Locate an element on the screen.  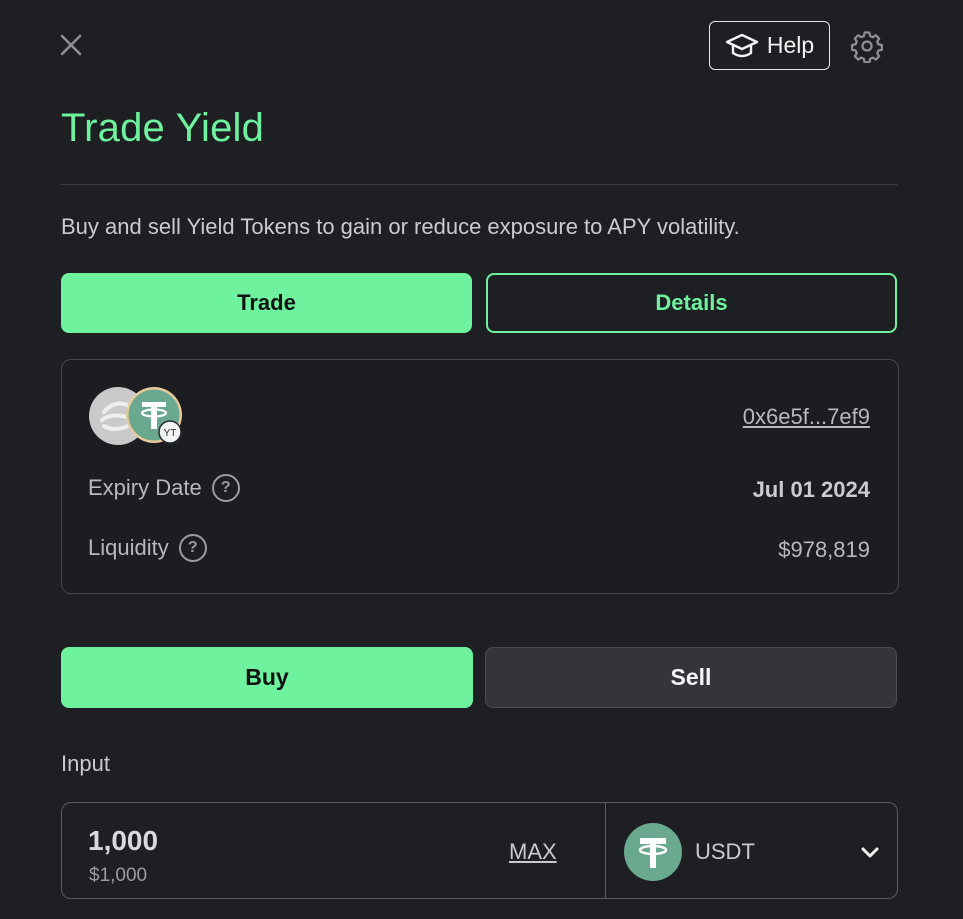
divider is located at coordinates (479, 184).